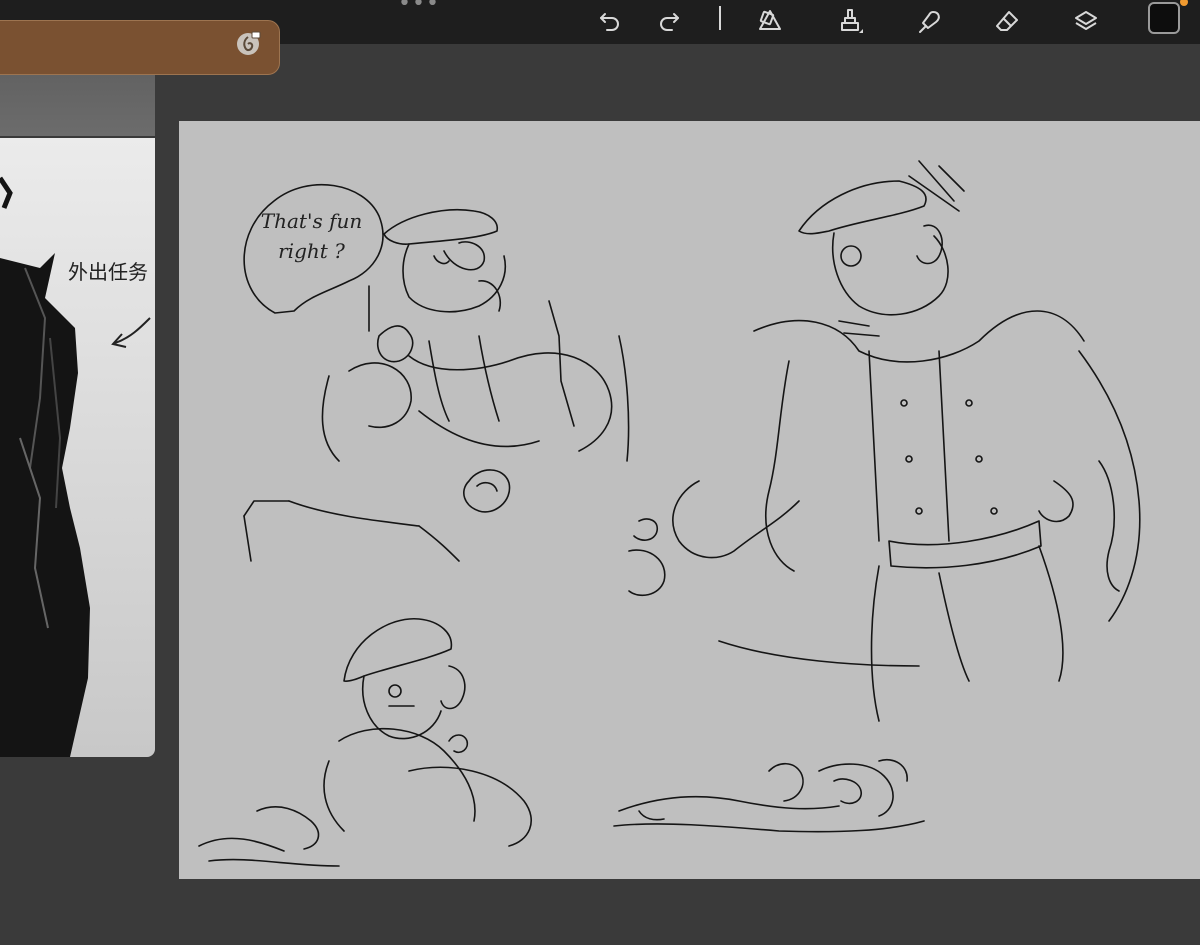 The image size is (1200, 945). I want to click on notification-dot, so click(1184, 3).